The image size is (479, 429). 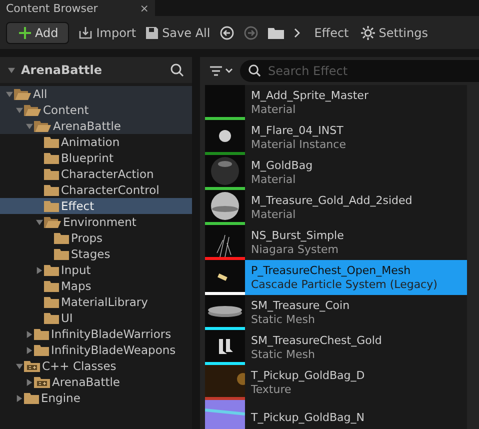 What do you see at coordinates (144, 8) in the screenshot?
I see `close-icon: ×` at bounding box center [144, 8].